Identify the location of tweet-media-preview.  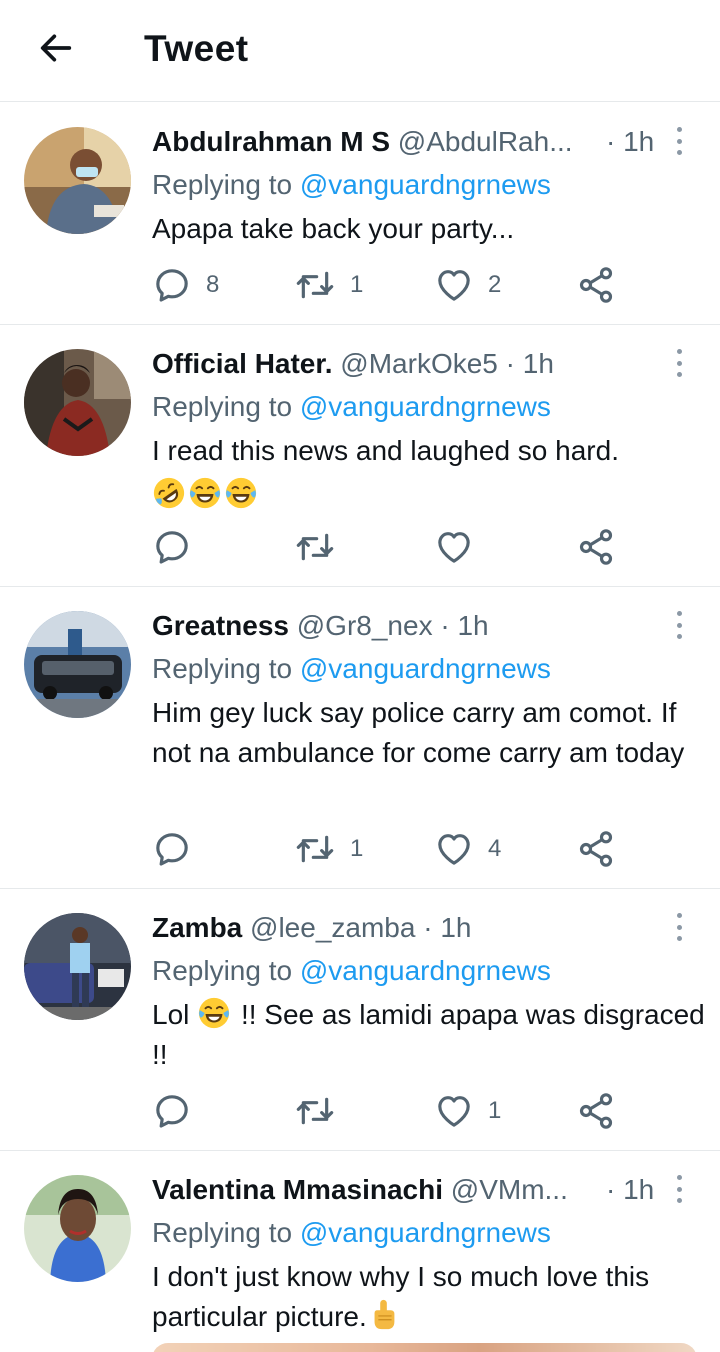
(424, 1347).